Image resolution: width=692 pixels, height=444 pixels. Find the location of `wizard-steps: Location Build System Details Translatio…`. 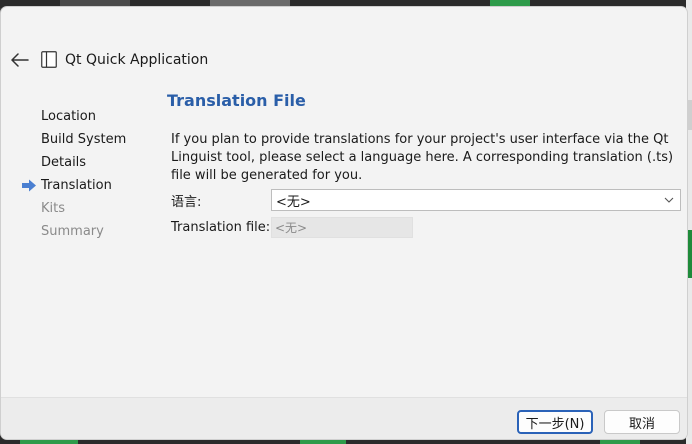

wizard-steps: Location Build System Details Translatio… is located at coordinates (81, 174).